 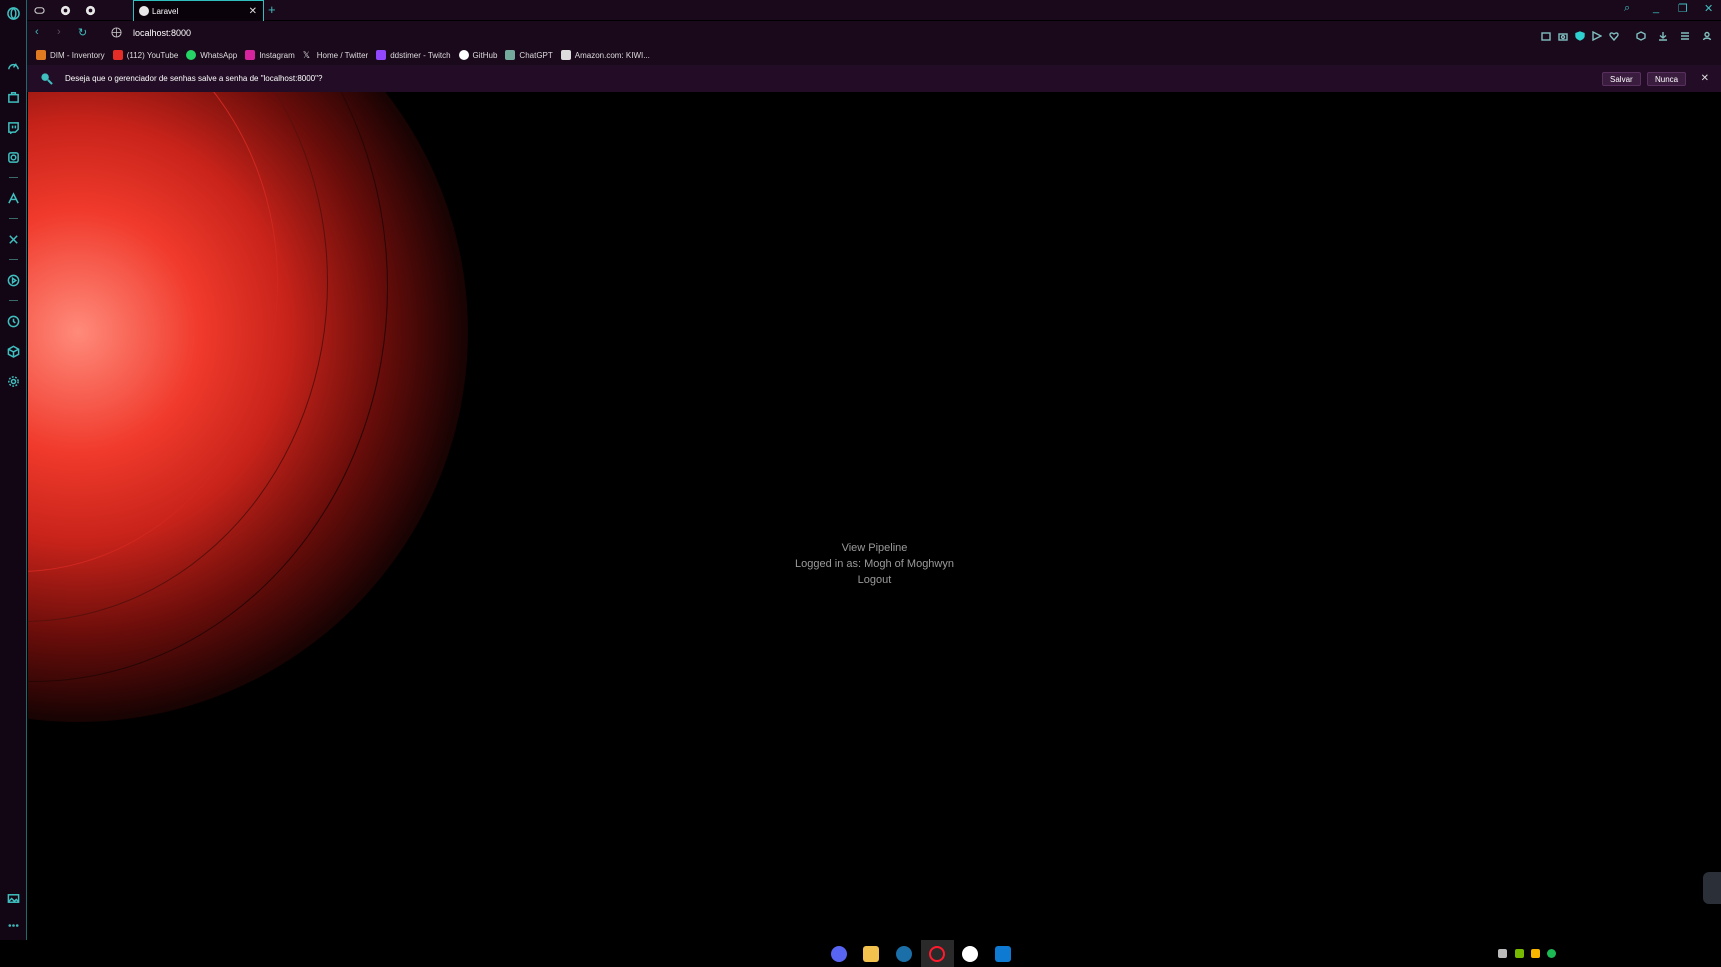 I want to click on key-search-icon, so click(x=47, y=79).